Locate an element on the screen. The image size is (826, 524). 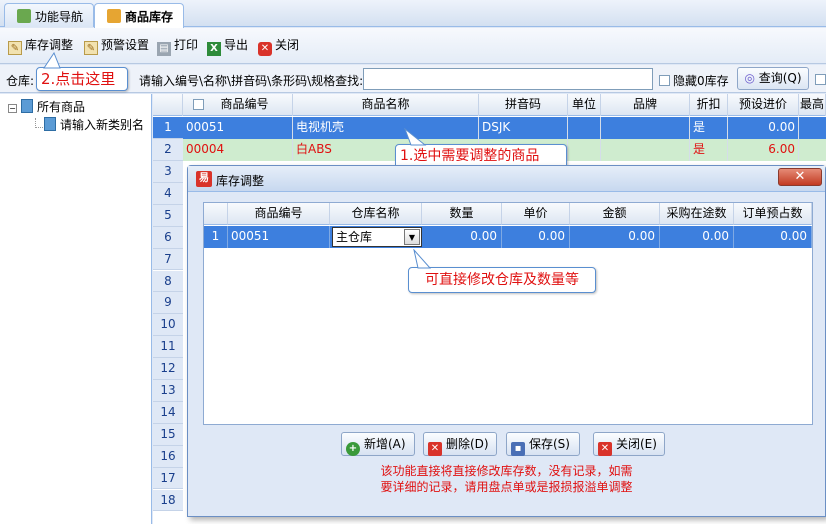
row-number: 11 is located at coordinates (168, 347).